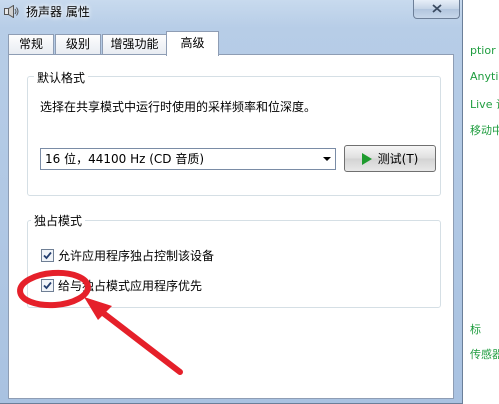 The height and width of the screenshot is (404, 499). Describe the element at coordinates (484, 104) in the screenshot. I see `background-text-3: Live 设` at that location.